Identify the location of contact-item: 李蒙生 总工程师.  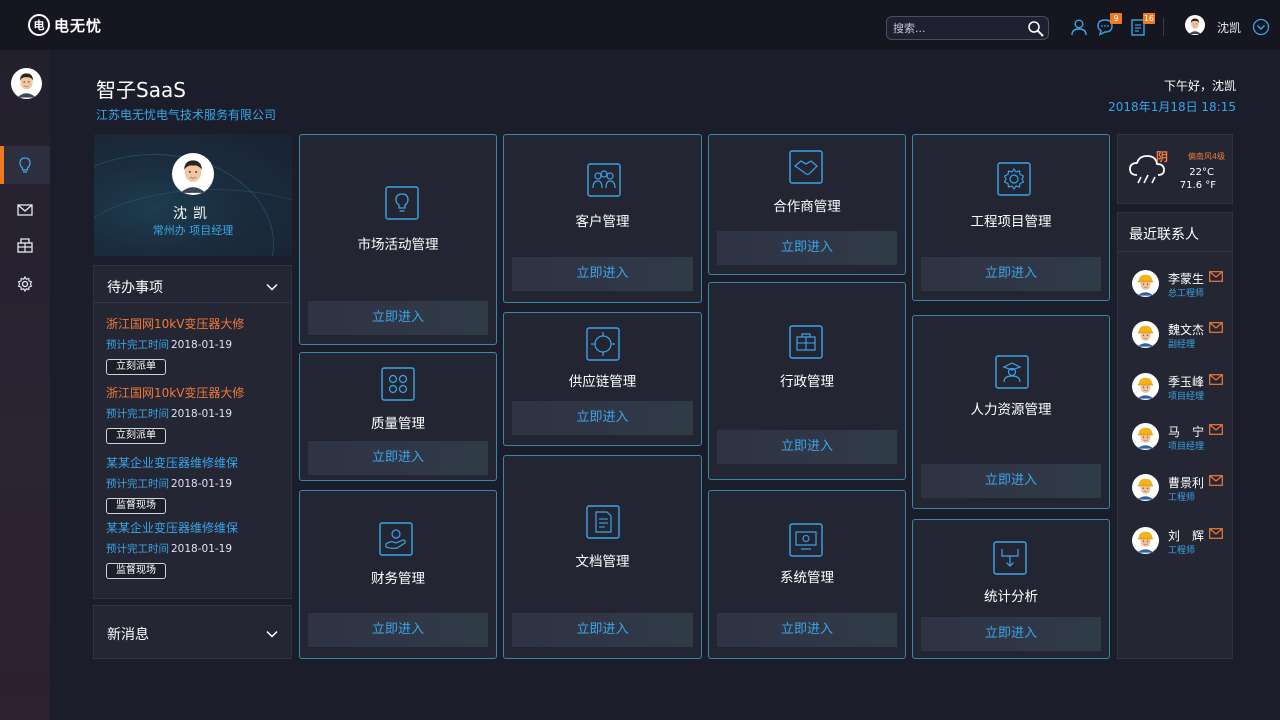
(1176, 290).